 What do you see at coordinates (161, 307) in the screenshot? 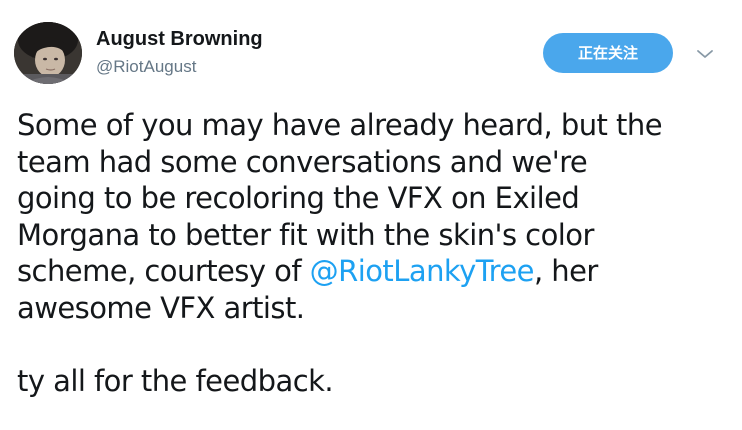
I see `tweet-text-line: awesome VFX artist.` at bounding box center [161, 307].